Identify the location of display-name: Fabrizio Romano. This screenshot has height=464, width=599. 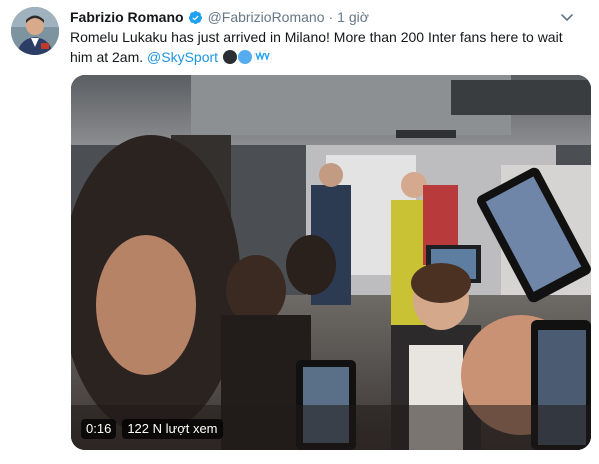
(127, 17).